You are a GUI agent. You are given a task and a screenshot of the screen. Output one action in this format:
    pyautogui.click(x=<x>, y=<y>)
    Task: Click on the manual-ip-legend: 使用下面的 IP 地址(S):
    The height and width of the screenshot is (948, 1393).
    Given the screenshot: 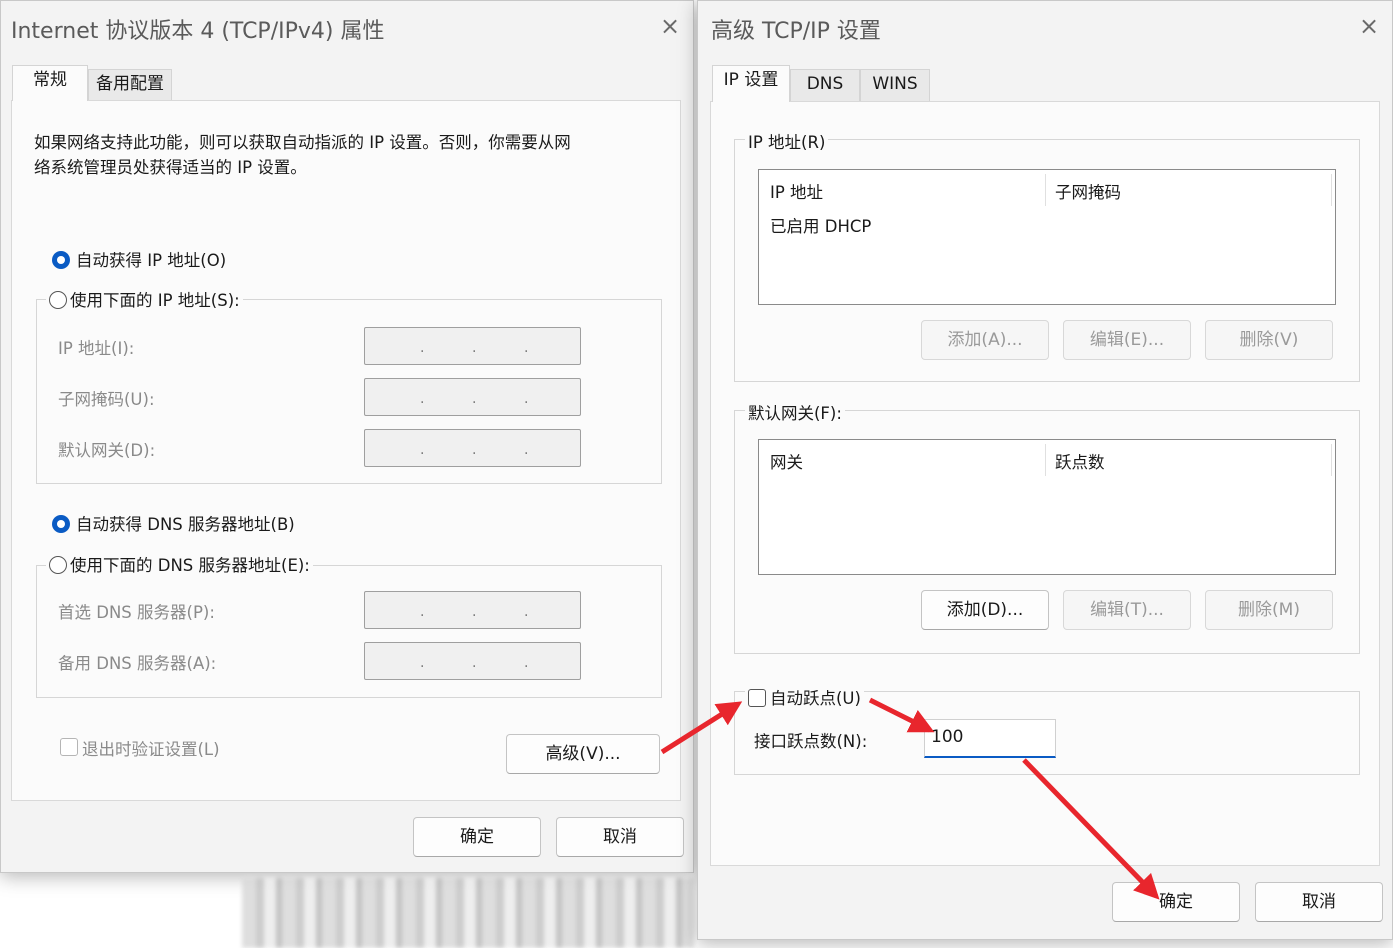 What is the action you would take?
    pyautogui.click(x=144, y=299)
    